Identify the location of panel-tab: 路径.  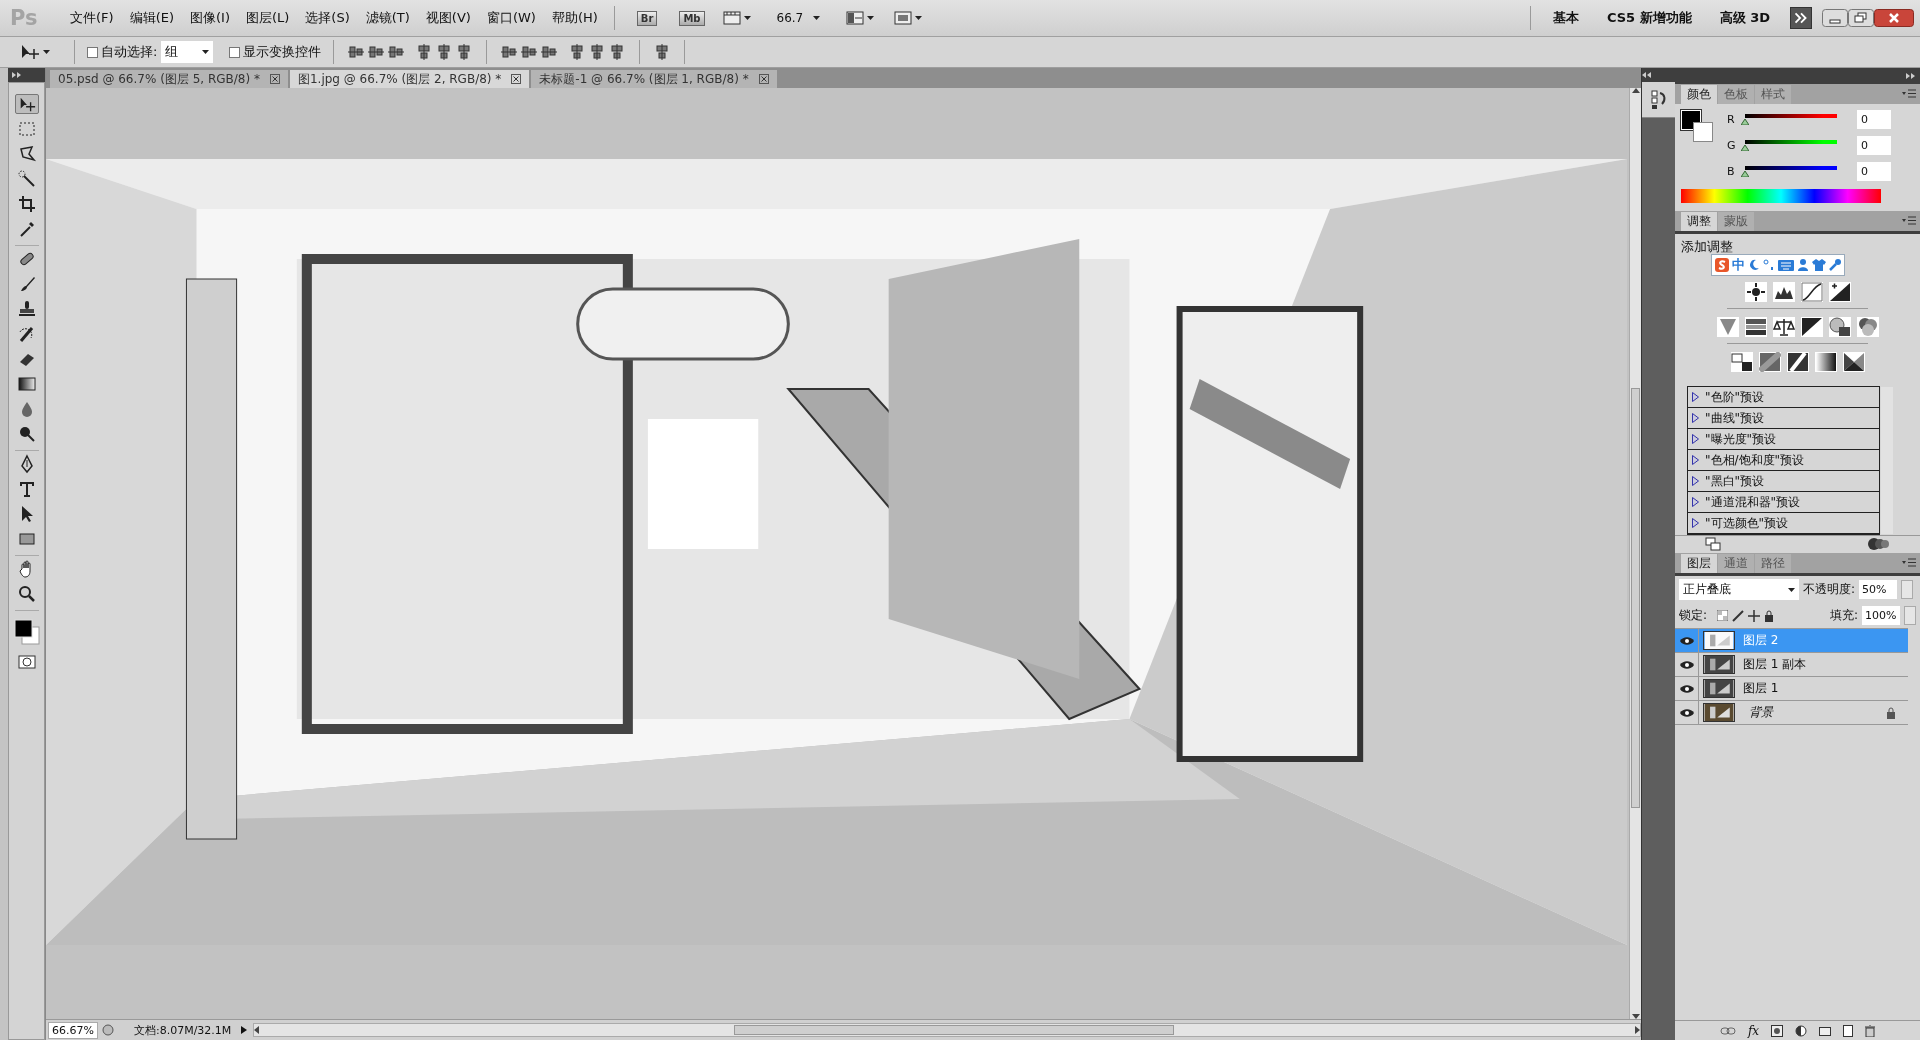
(1773, 563).